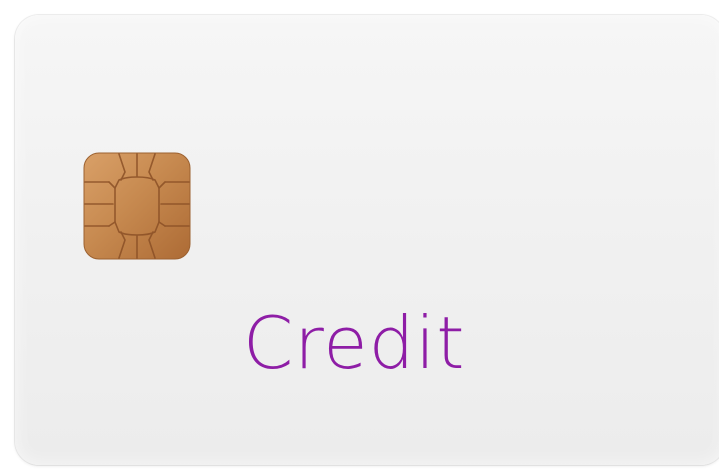 The width and height of the screenshot is (719, 469). Describe the element at coordinates (137, 206) in the screenshot. I see `emv-chip-icon` at that location.